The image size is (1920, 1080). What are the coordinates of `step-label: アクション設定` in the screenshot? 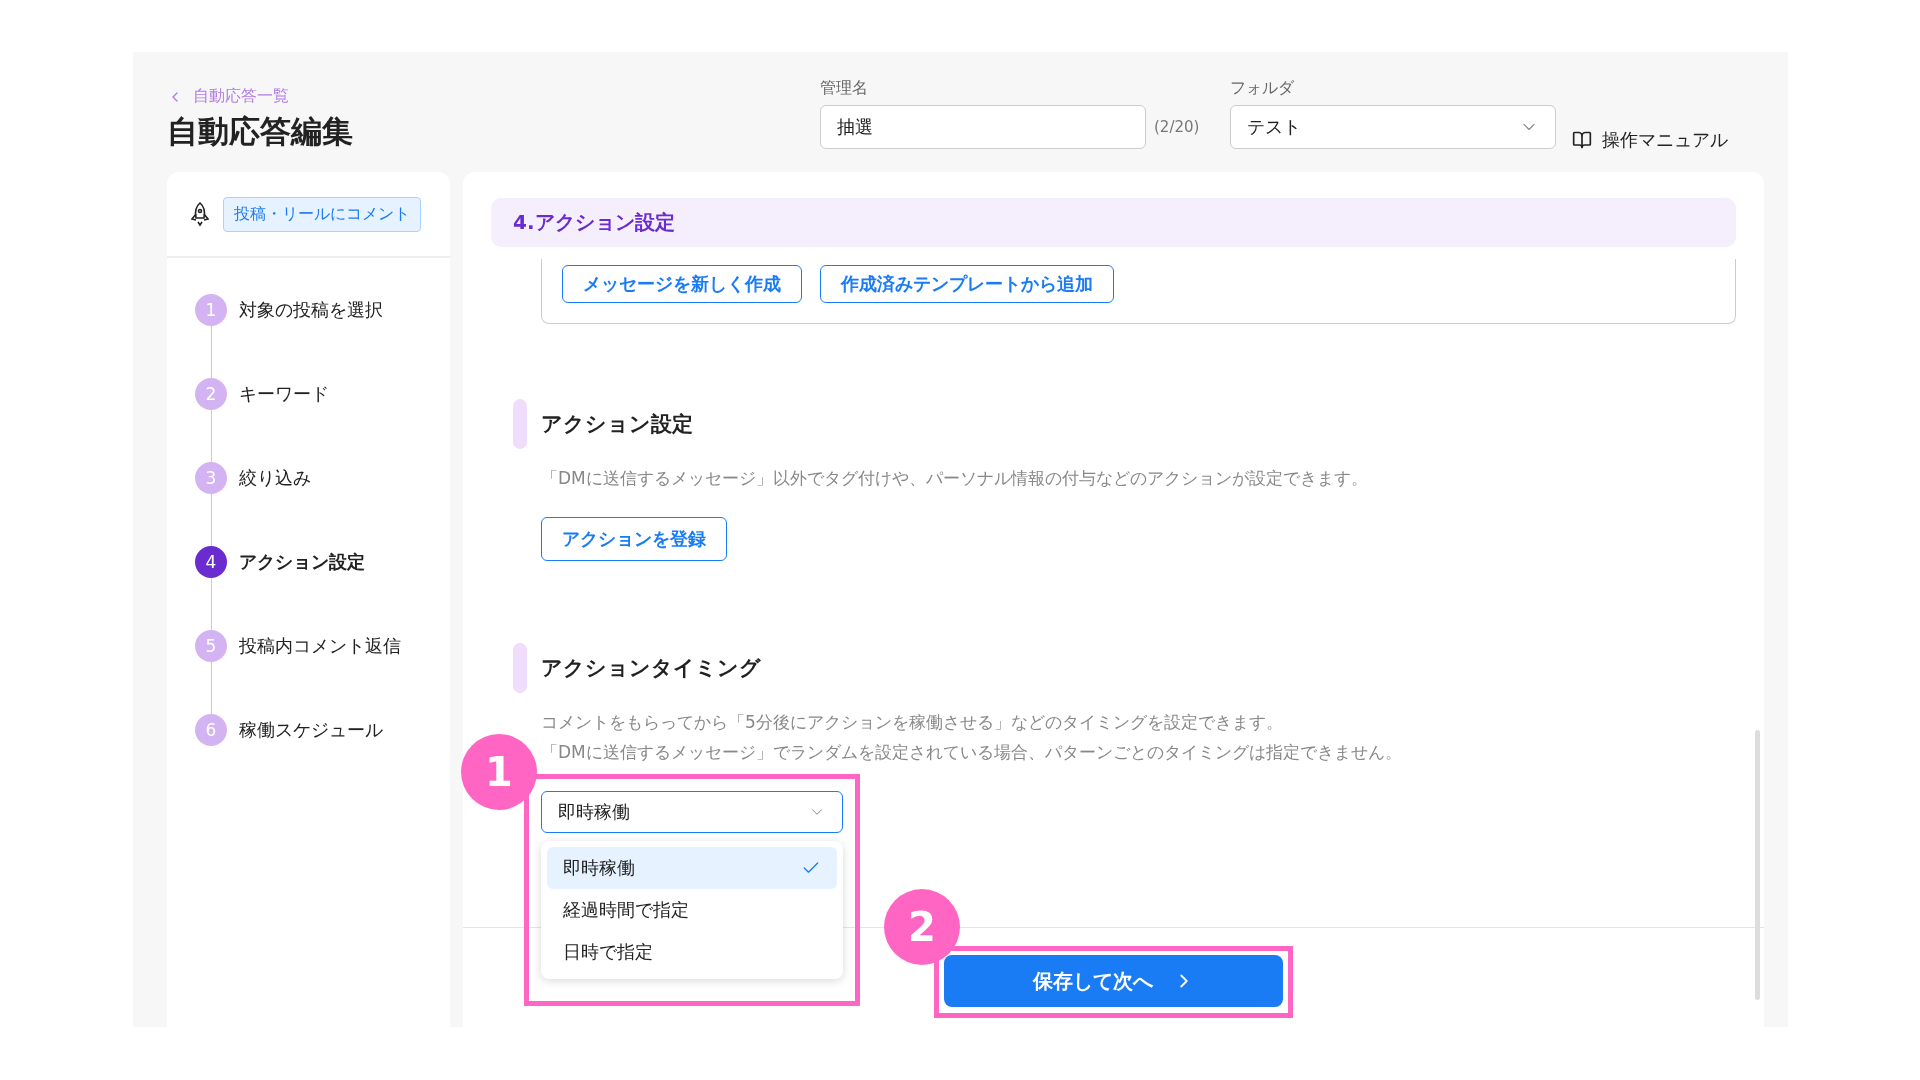 It's located at (302, 562).